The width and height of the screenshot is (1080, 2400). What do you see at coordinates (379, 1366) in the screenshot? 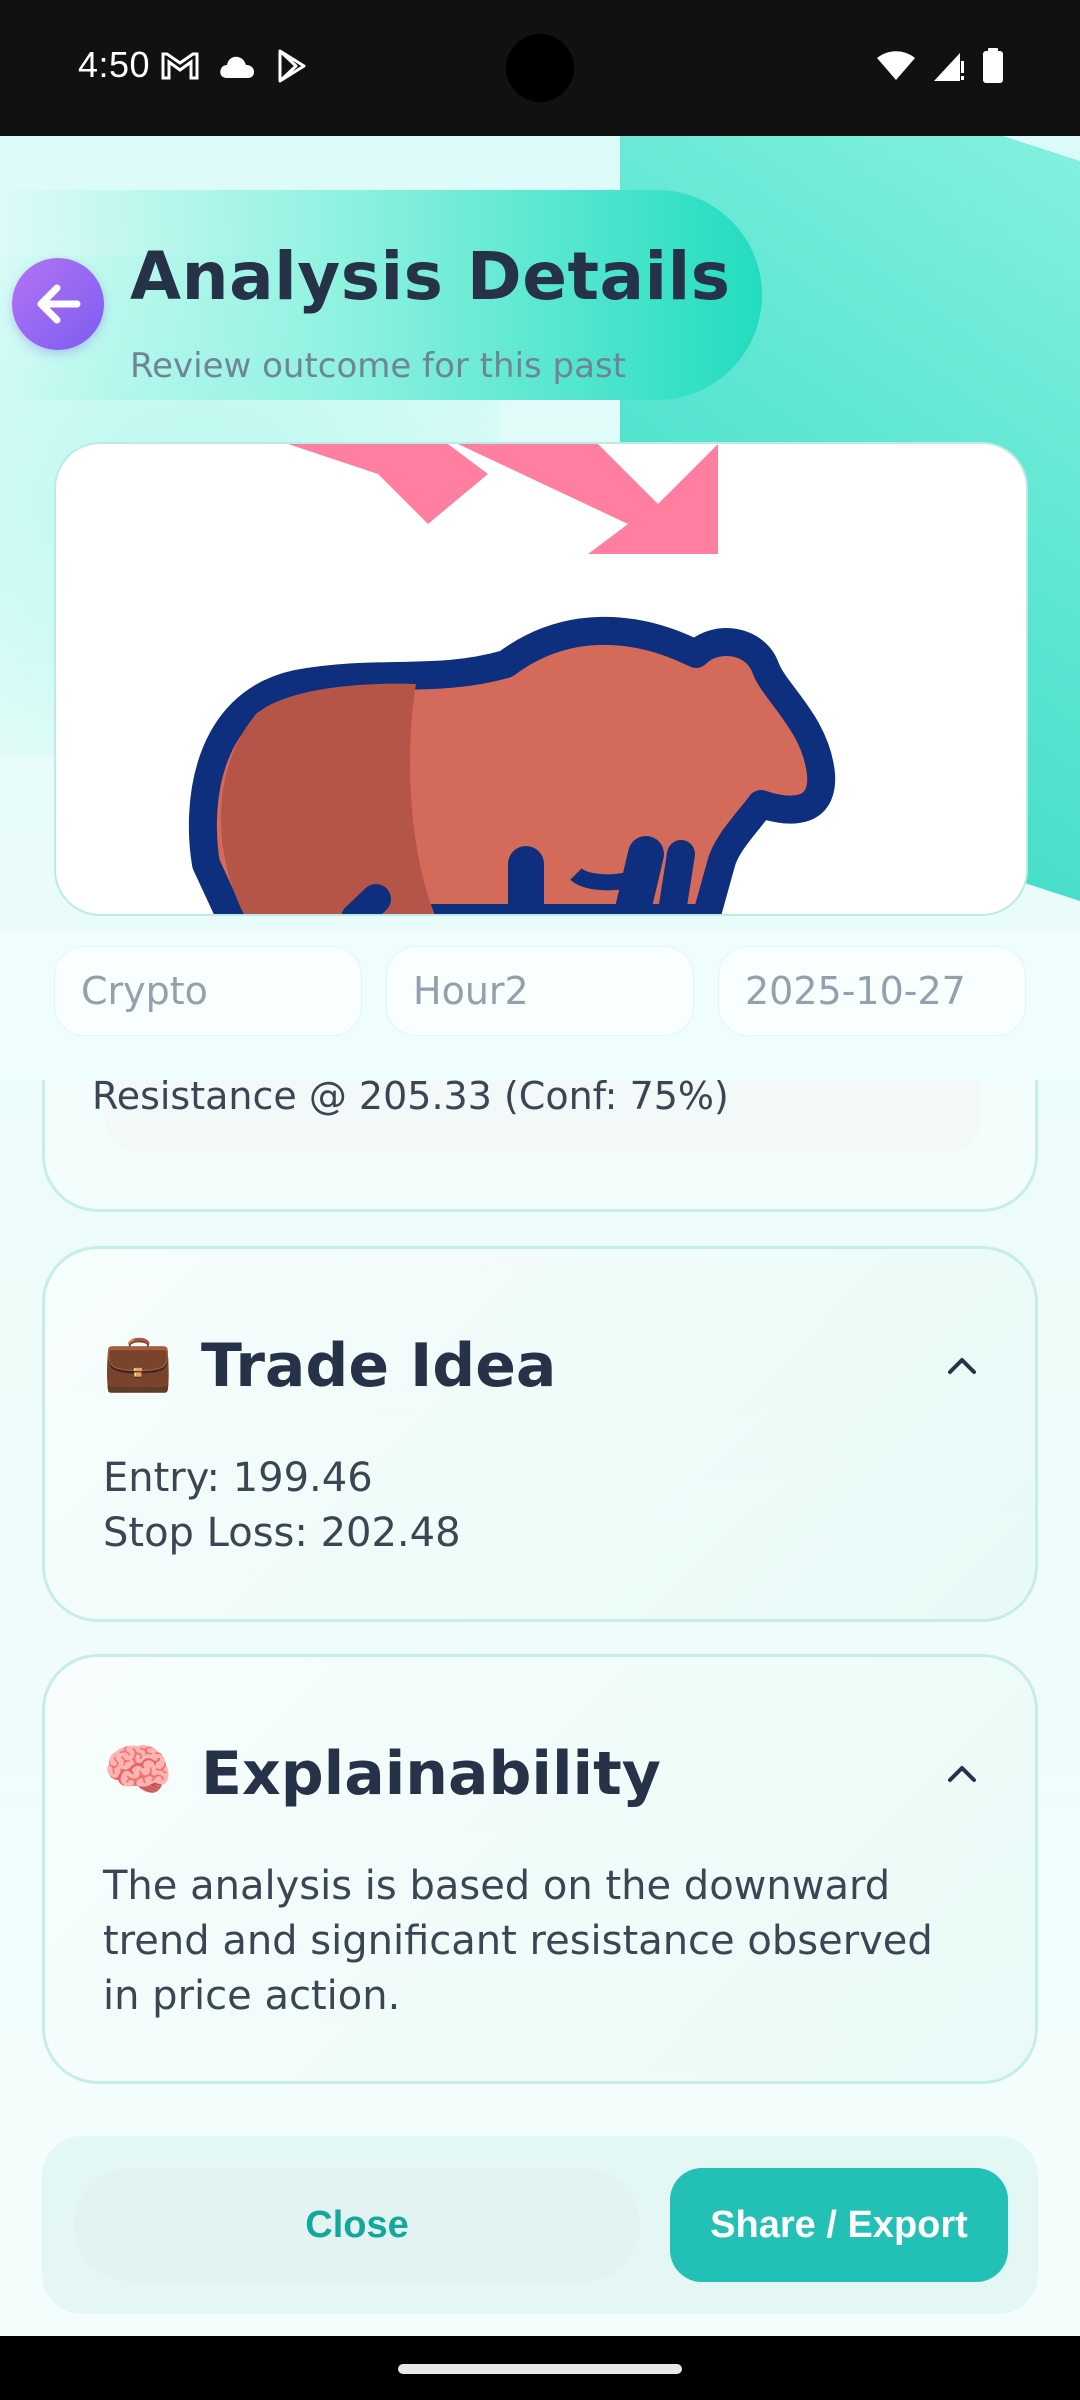
I see `trade-idea-title: Trade Idea` at bounding box center [379, 1366].